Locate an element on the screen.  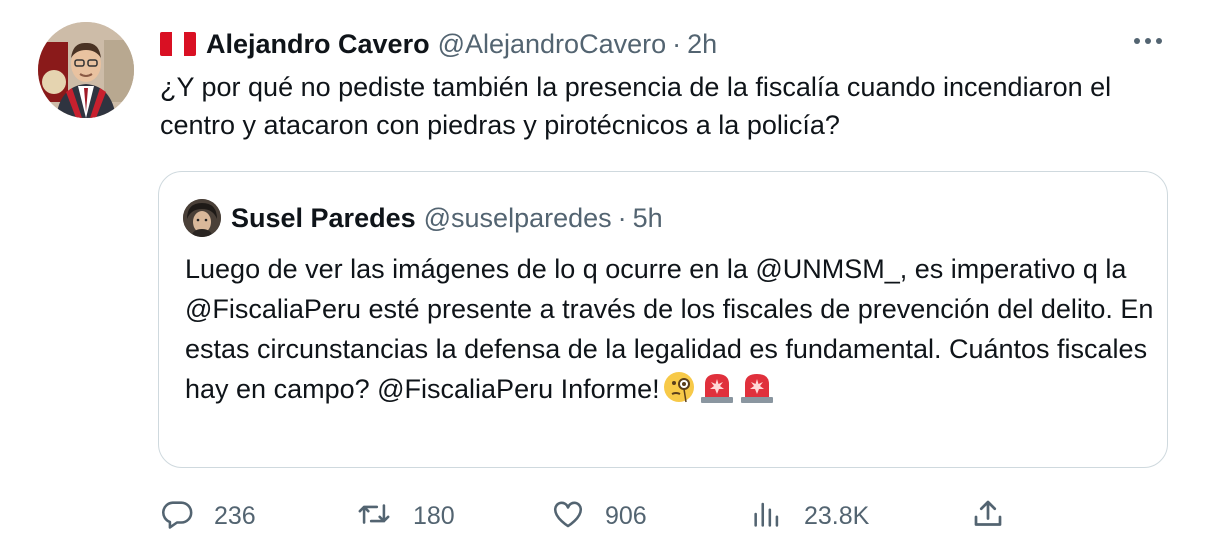
quoted-author-handle: @suselparedes is located at coordinates (518, 218).